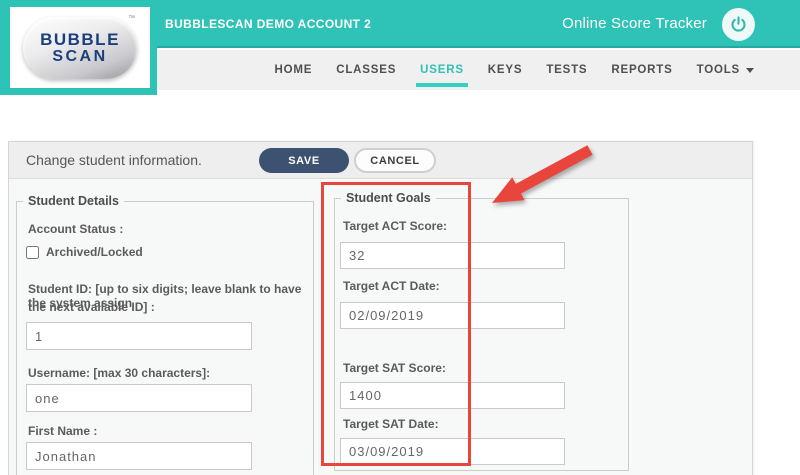 The height and width of the screenshot is (475, 800). I want to click on archived-locked-row: Archived/Locked, so click(84, 252).